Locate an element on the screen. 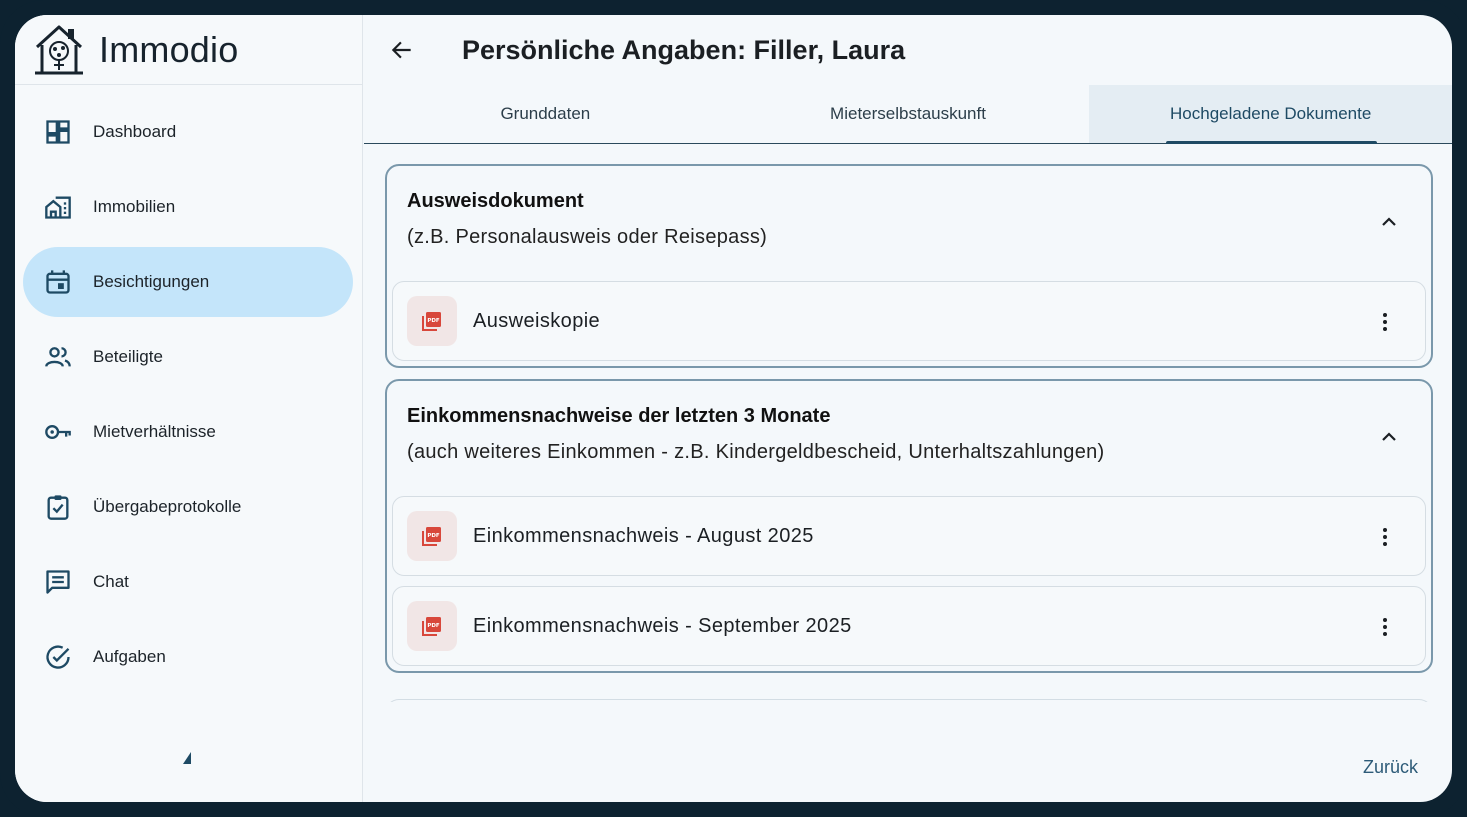 The image size is (1467, 817). document-row: PDF Einkommensnachweis - September 2025 is located at coordinates (909, 626).